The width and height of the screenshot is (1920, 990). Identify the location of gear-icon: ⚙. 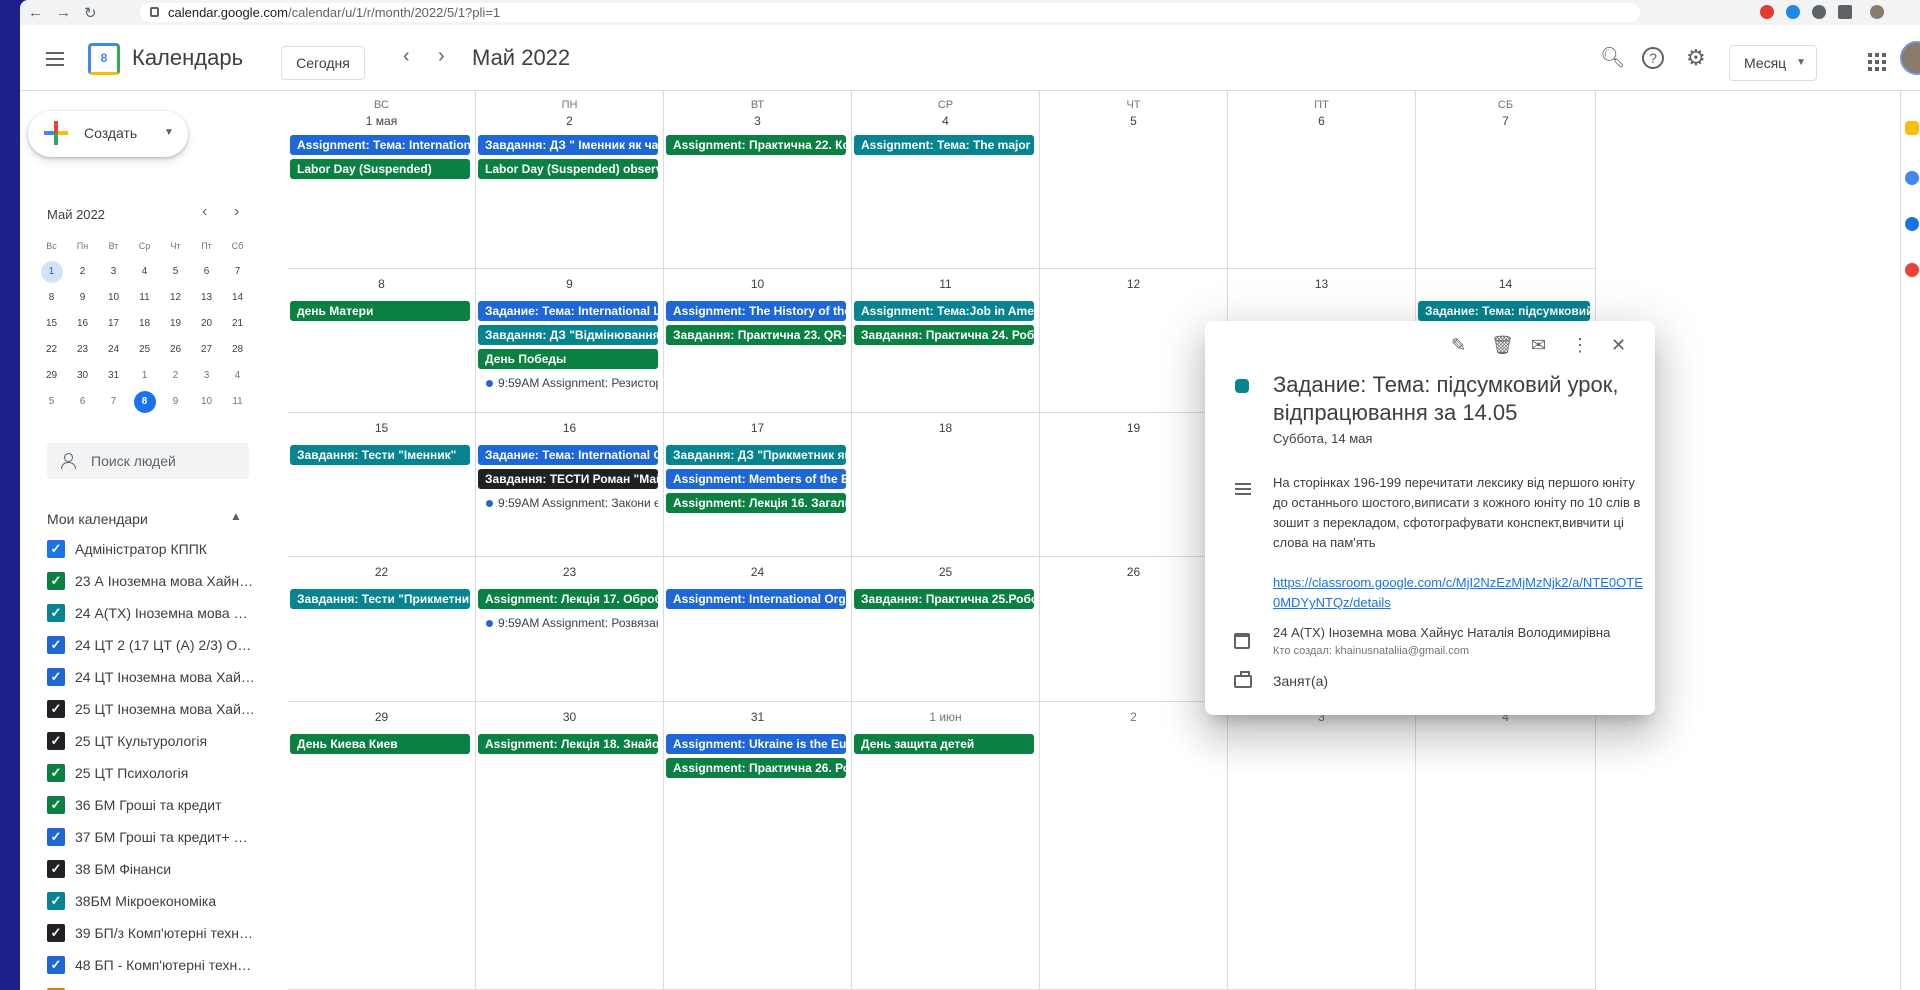
(1696, 58).